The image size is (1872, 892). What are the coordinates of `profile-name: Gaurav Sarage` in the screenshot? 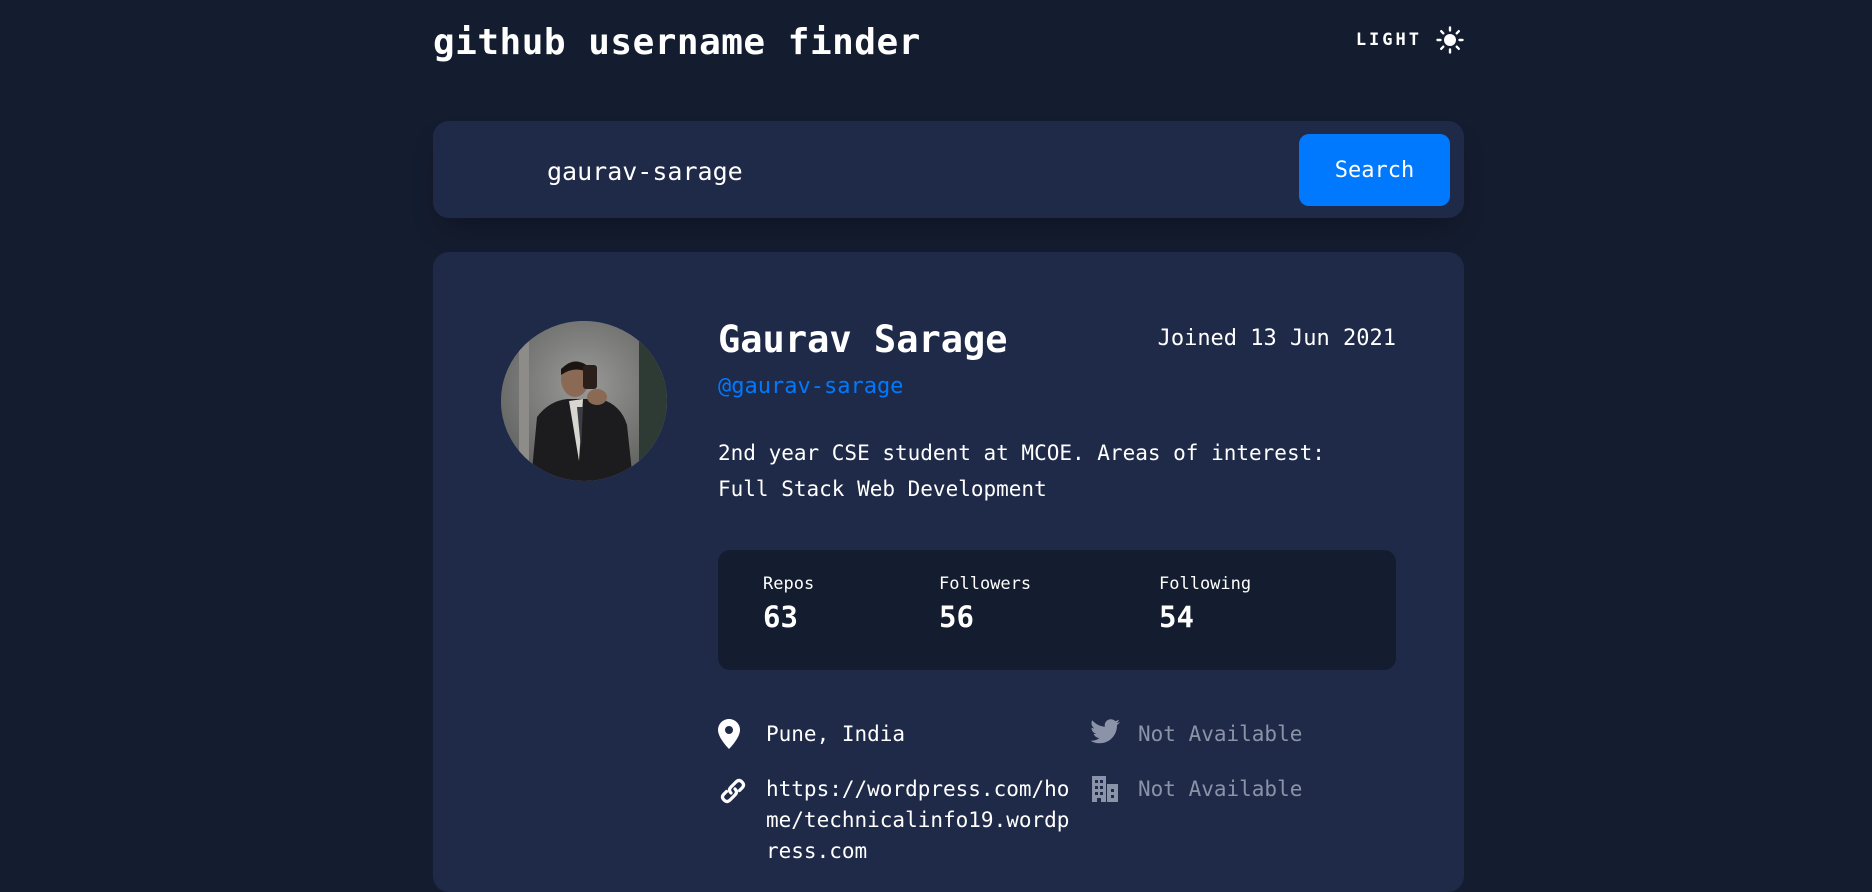 It's located at (863, 339).